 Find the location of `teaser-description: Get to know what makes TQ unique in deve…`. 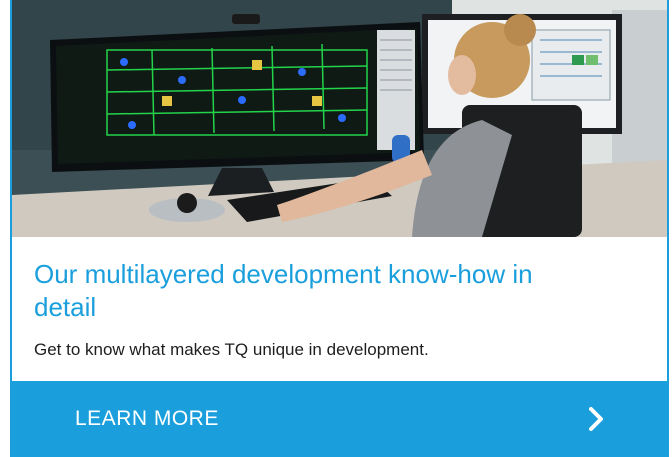

teaser-description: Get to know what makes TQ unique in deve… is located at coordinates (231, 349).